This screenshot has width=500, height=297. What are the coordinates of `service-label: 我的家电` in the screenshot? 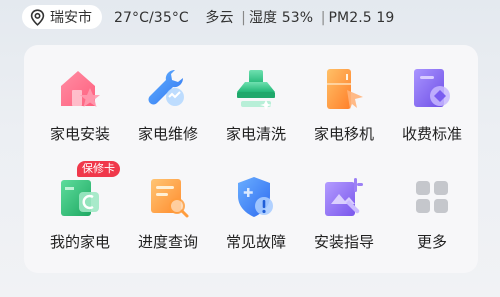 It's located at (79, 242).